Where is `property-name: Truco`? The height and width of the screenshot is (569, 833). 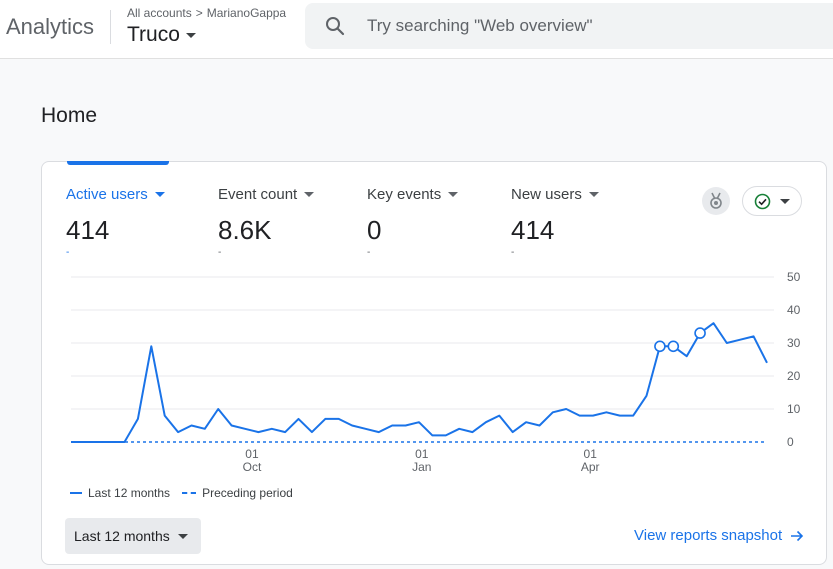
property-name: Truco is located at coordinates (153, 34).